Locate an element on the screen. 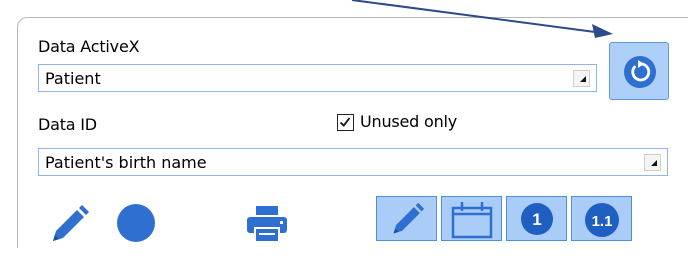  refresh-icon is located at coordinates (640, 72).